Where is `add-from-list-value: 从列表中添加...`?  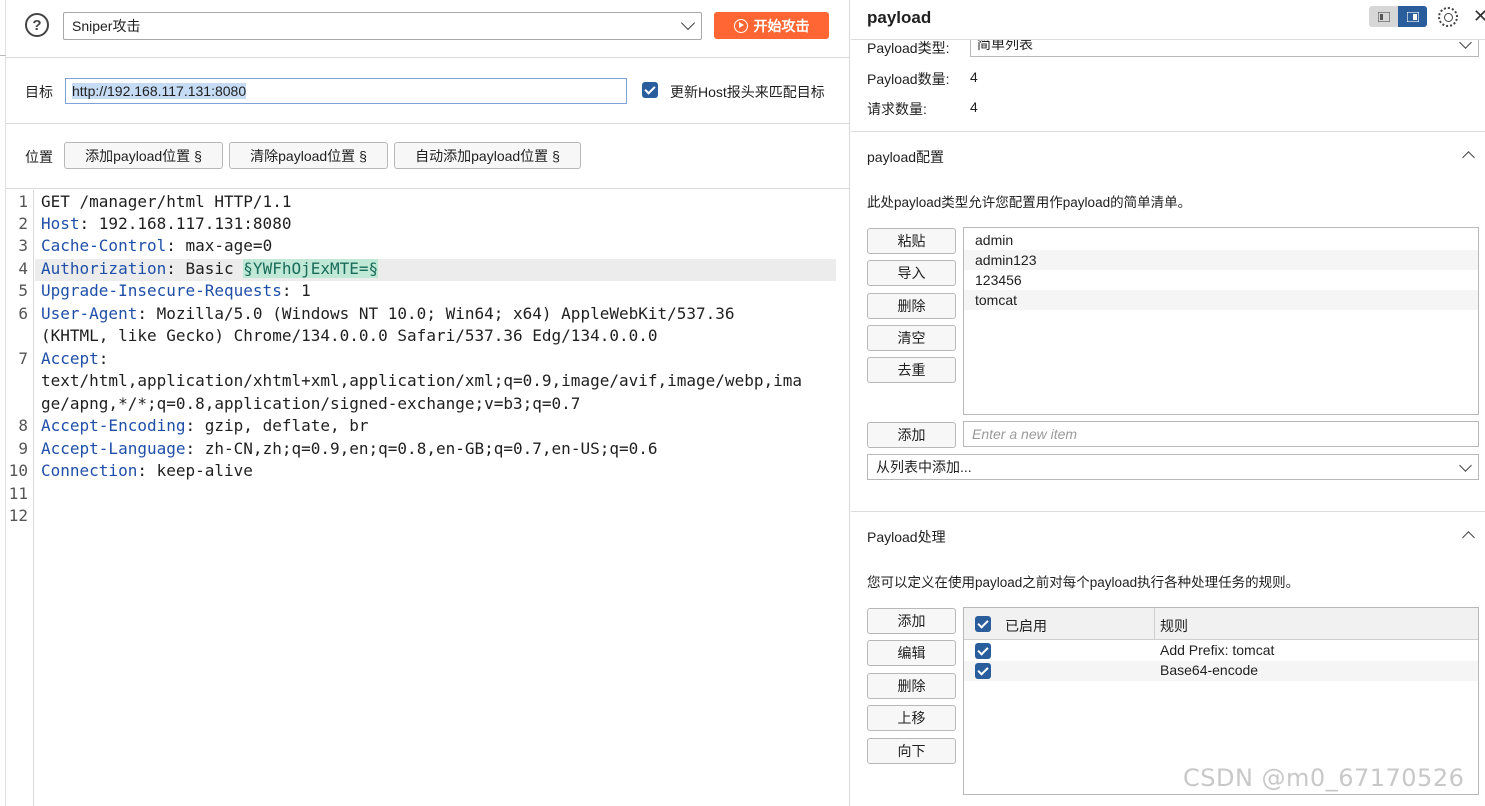 add-from-list-value: 从列表中添加... is located at coordinates (924, 467).